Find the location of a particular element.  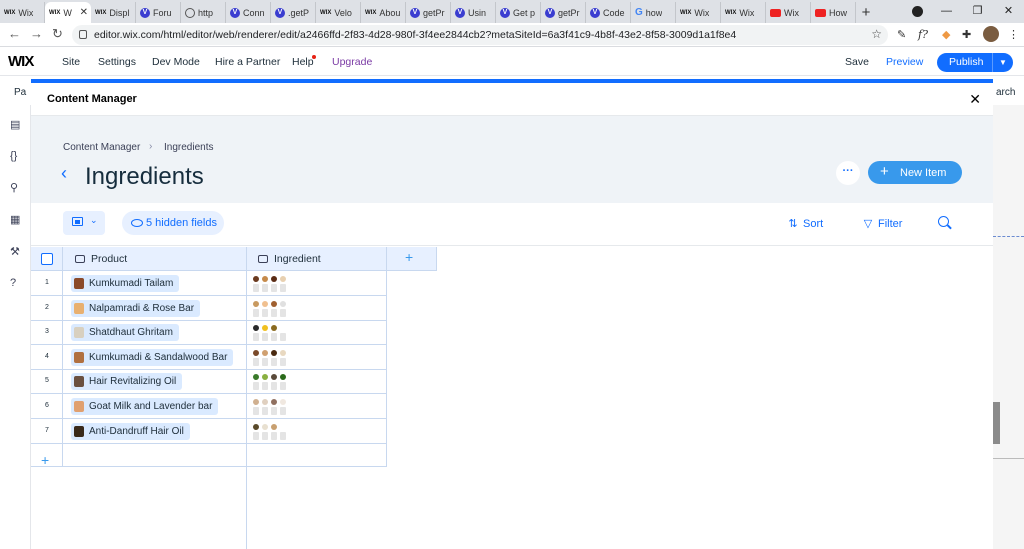

new-item-button: + New Item is located at coordinates (915, 172).